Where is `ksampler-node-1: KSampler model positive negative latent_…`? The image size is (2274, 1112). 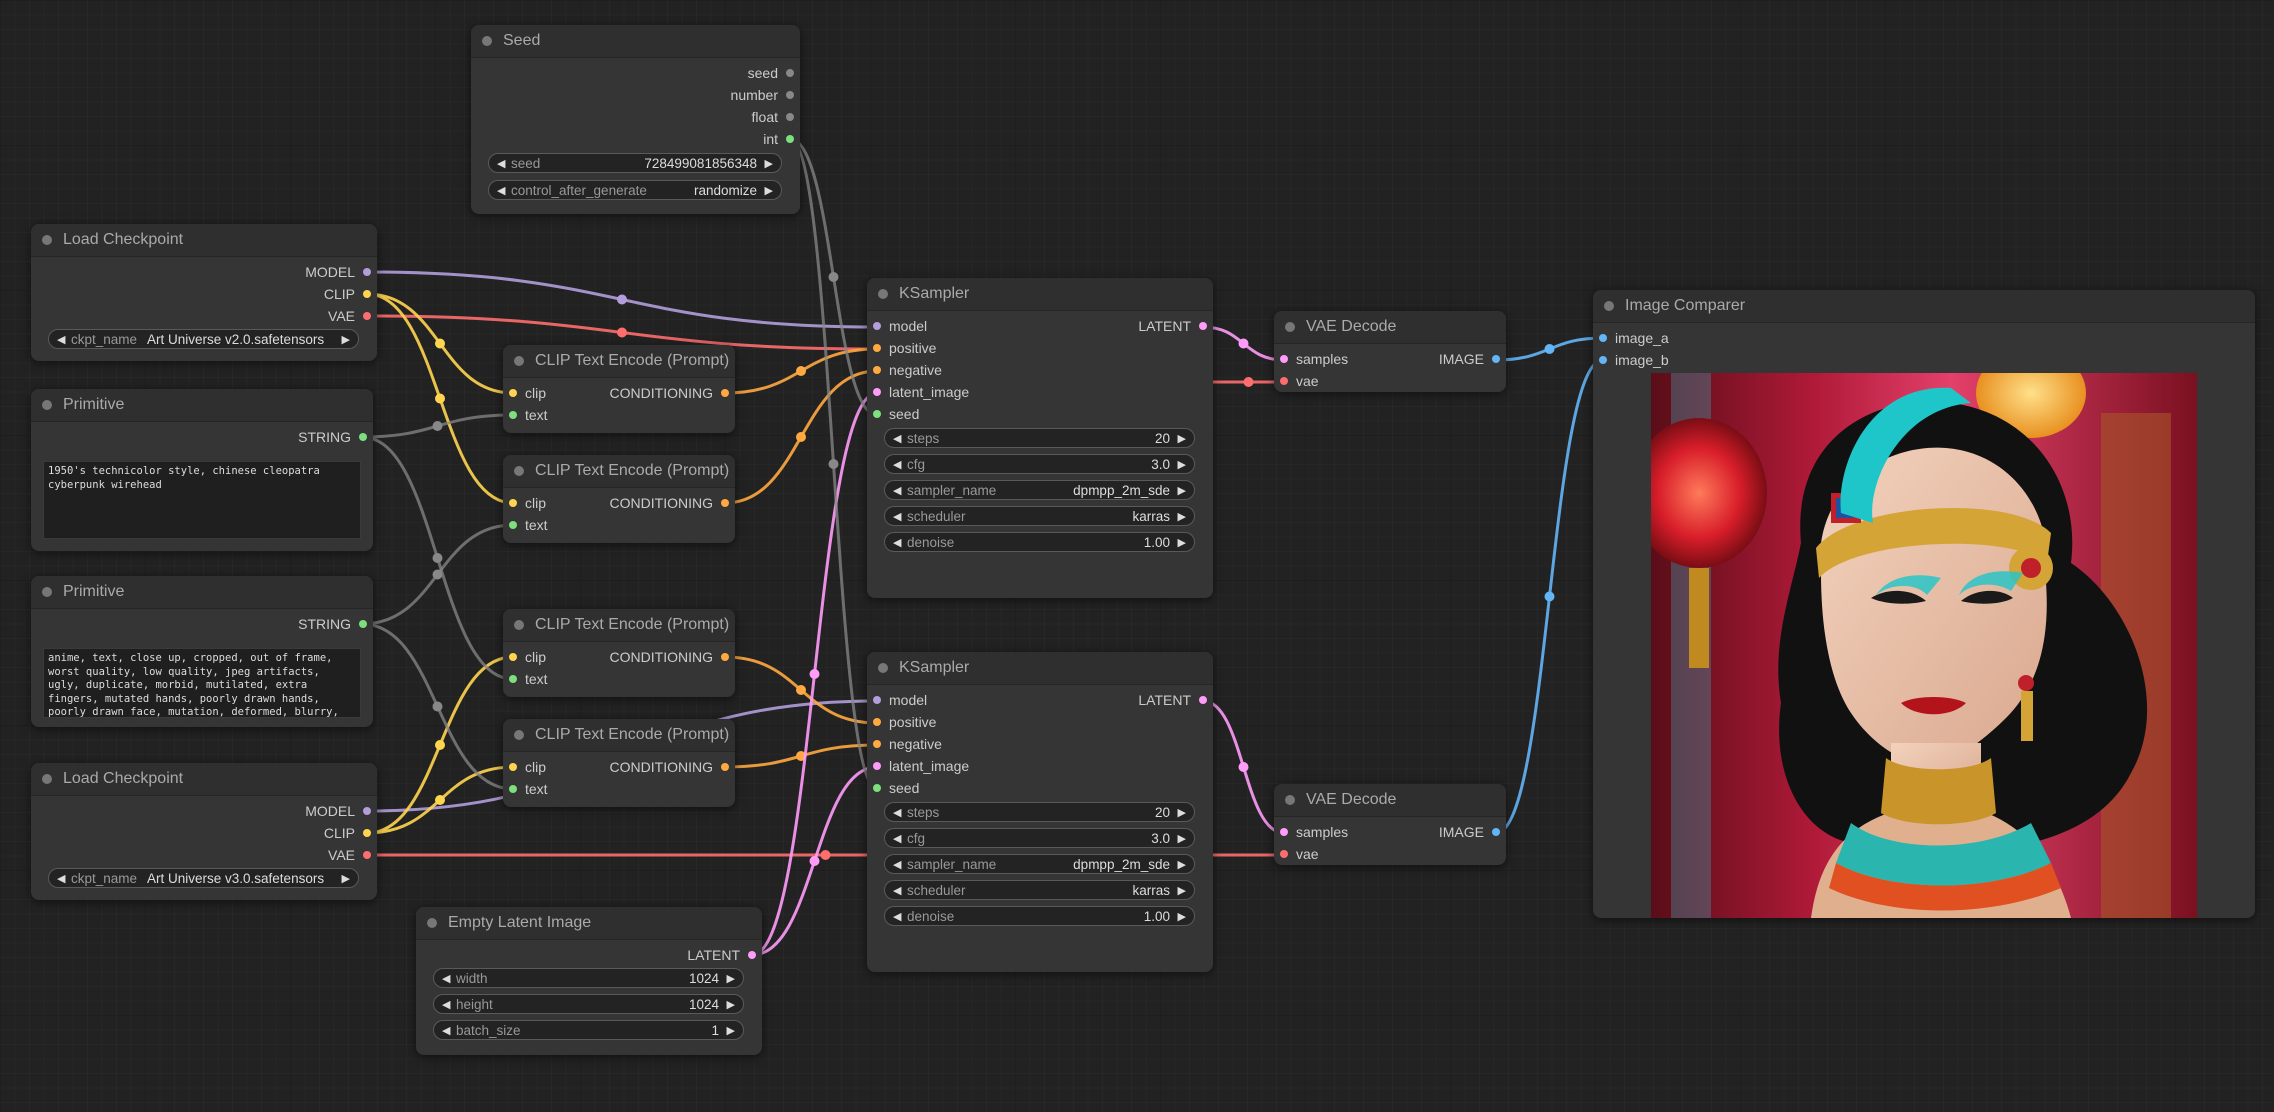
ksampler-node-1: KSampler model positive negative latent_… is located at coordinates (1040, 438).